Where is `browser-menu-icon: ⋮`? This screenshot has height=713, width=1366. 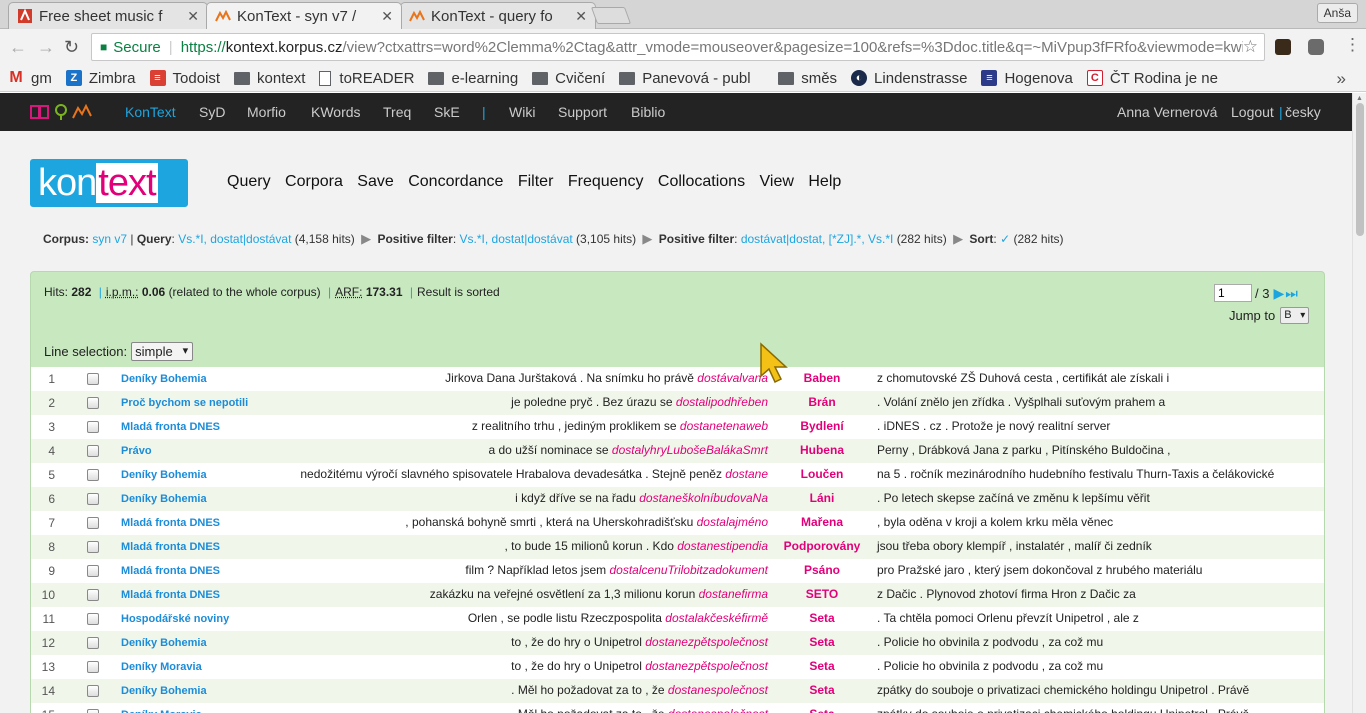
browser-menu-icon: ⋮ is located at coordinates (1352, 44).